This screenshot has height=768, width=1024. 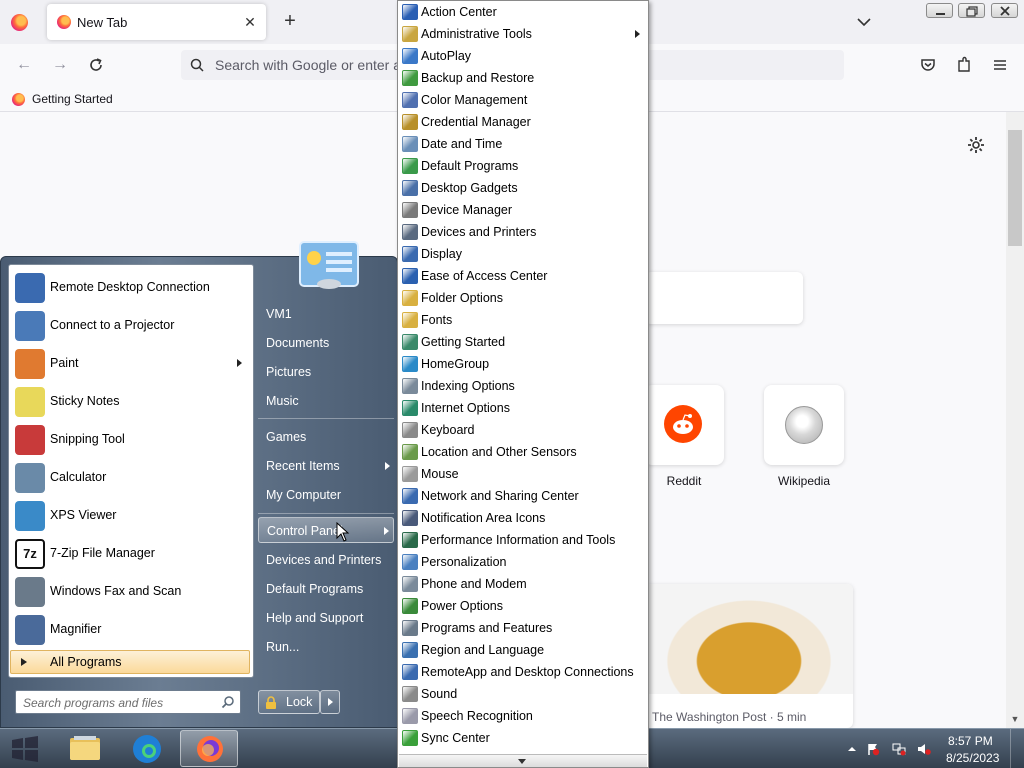 I want to click on scroll-down-arrow-icon: ▼, so click(x=1015, y=719).